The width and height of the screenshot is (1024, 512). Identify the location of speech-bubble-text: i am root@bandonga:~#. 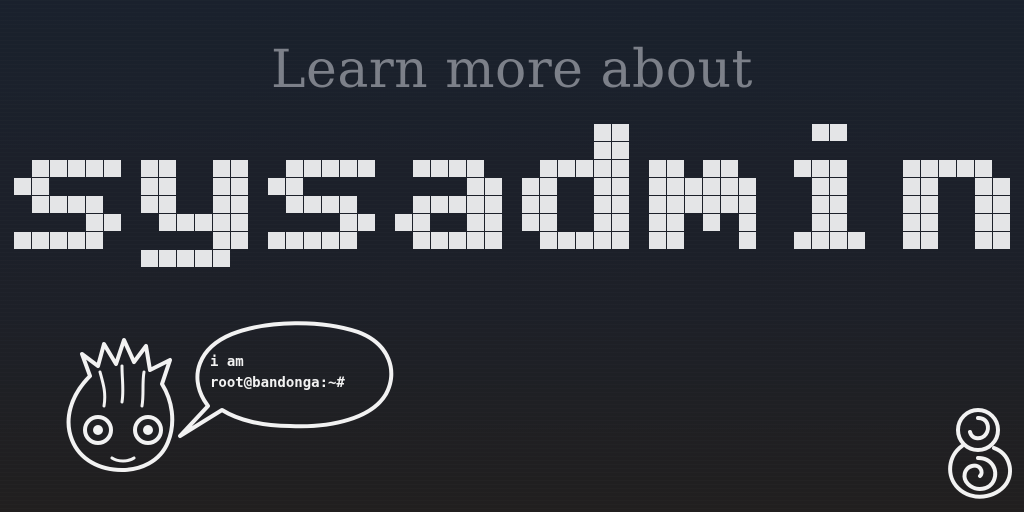
(305, 373).